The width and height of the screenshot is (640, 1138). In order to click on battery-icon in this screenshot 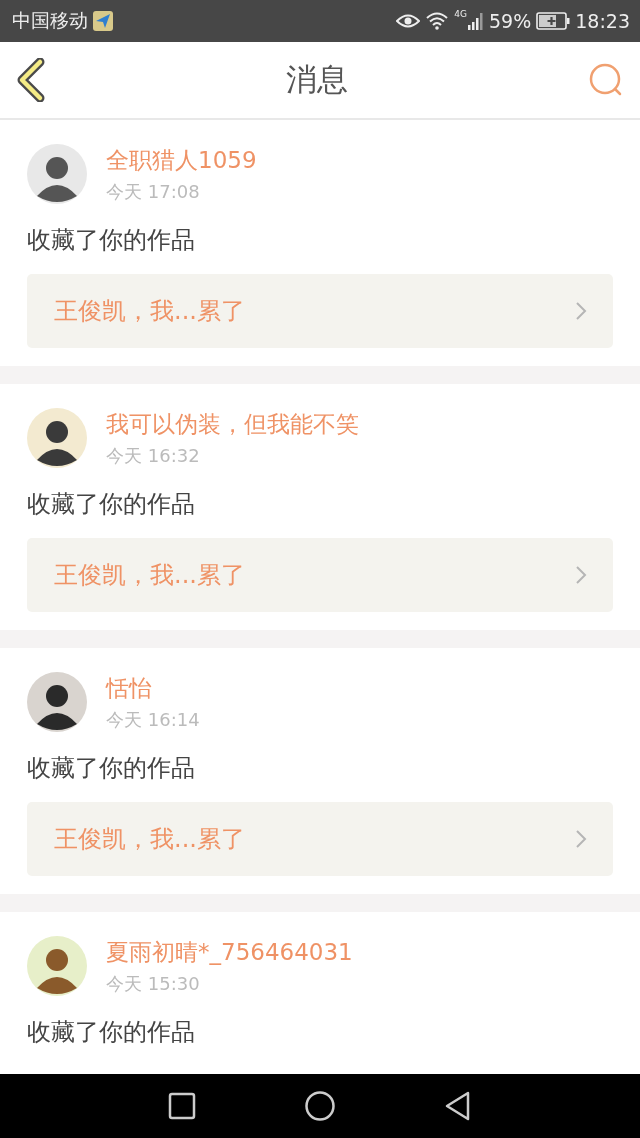, I will do `click(553, 21)`.